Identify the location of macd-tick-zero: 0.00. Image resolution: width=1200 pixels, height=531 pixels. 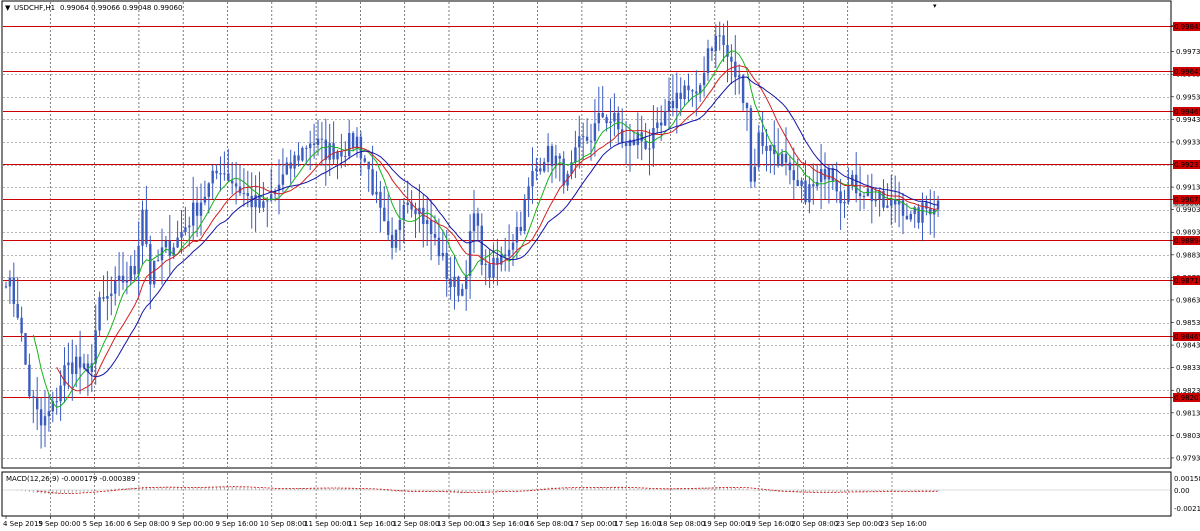
(1182, 491).